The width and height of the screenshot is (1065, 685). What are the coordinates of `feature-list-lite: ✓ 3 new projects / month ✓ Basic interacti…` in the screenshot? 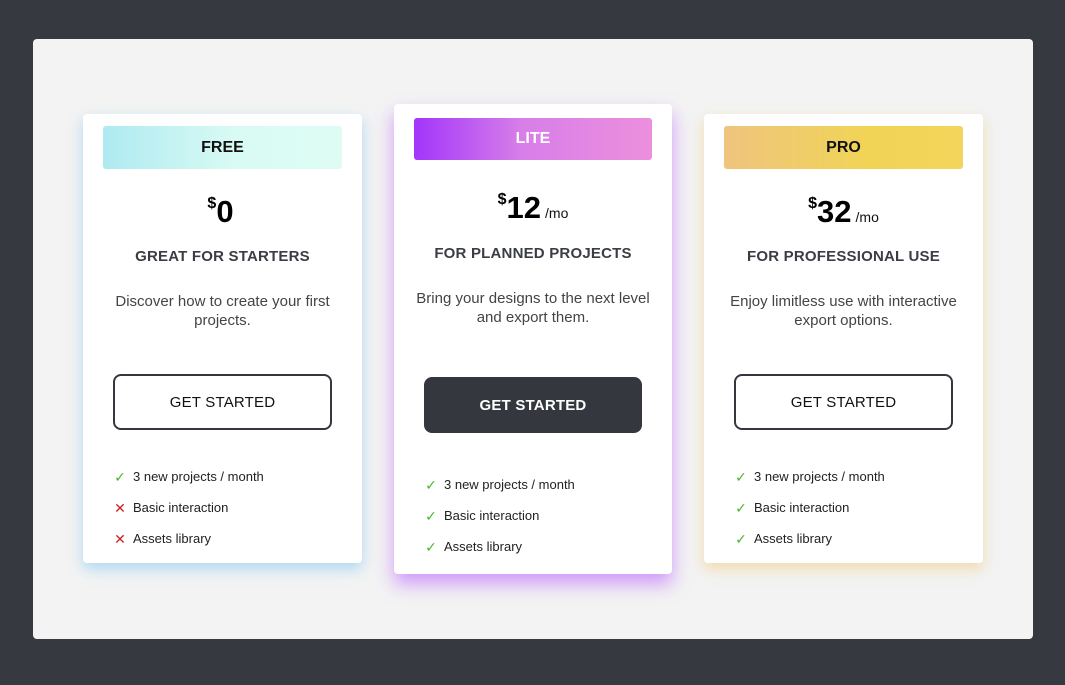 It's located at (543, 515).